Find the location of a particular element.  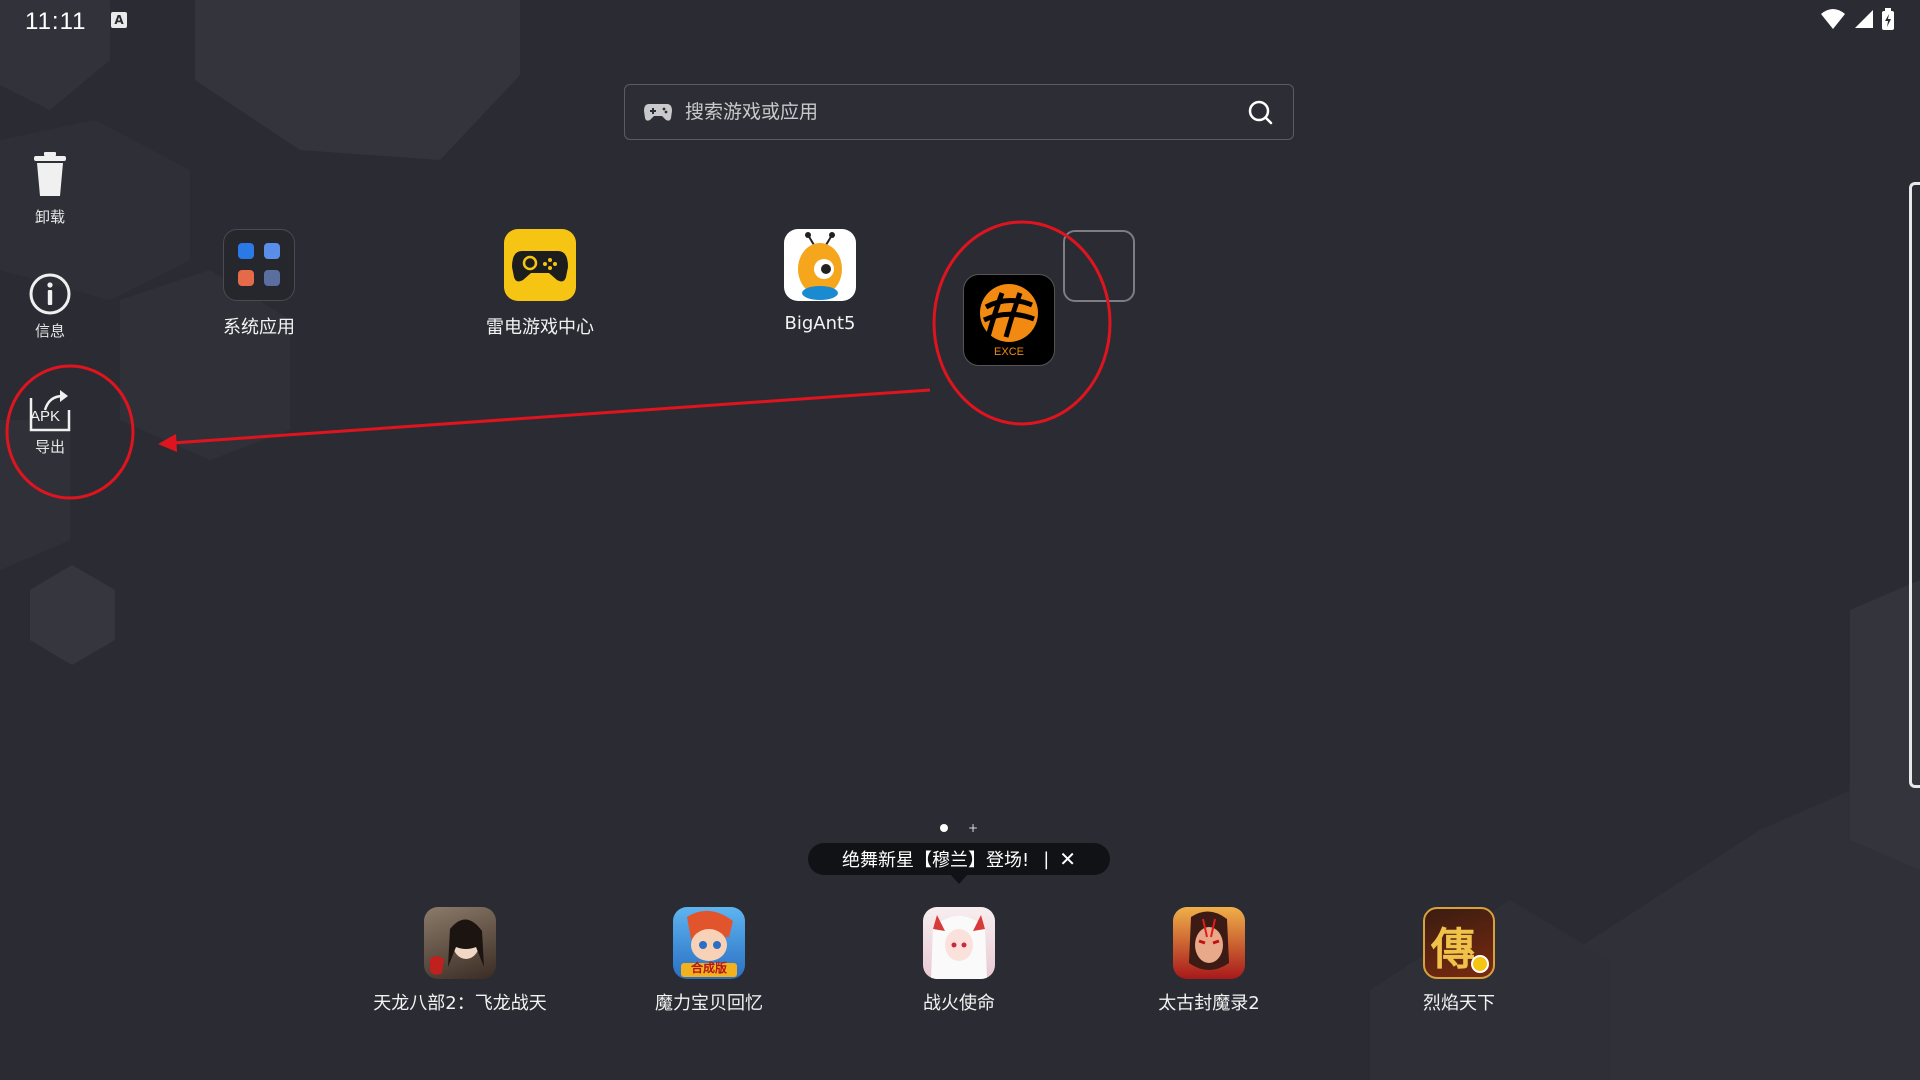

search-bar is located at coordinates (959, 112).